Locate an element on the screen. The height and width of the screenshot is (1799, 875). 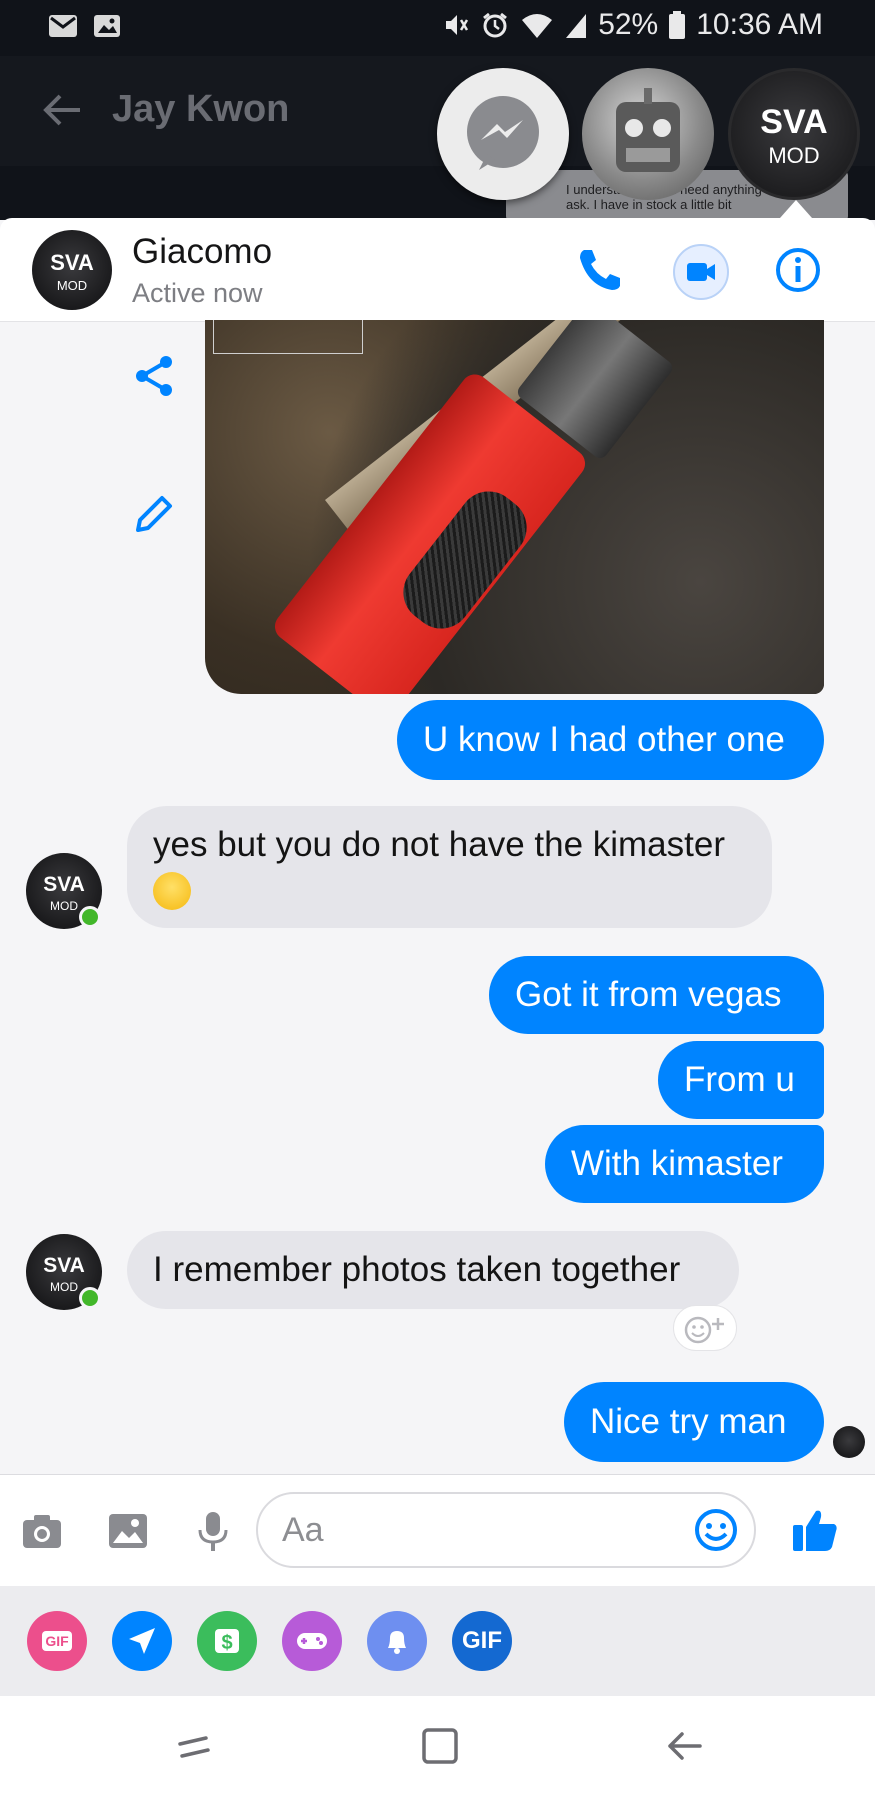
message-text: With kimaster is located at coordinates (677, 1163).